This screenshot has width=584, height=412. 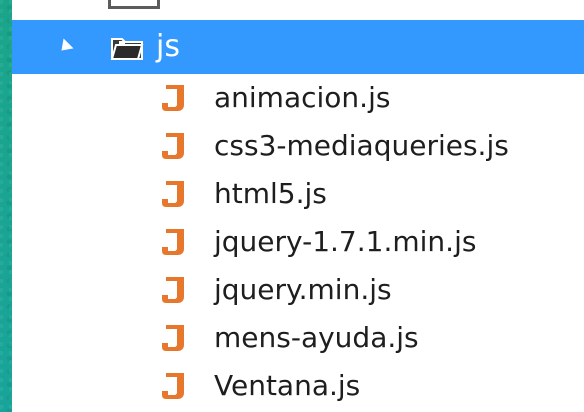 I want to click on previous-item-fragment, so click(x=298, y=9).